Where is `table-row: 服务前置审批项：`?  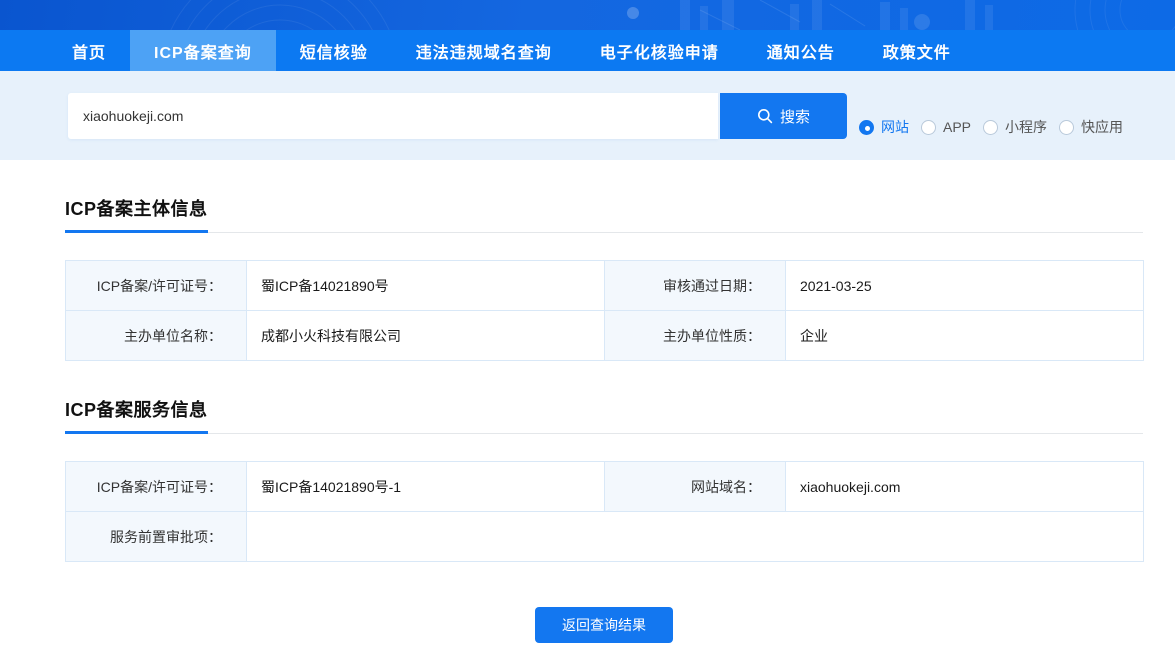 table-row: 服务前置审批项： is located at coordinates (604, 536).